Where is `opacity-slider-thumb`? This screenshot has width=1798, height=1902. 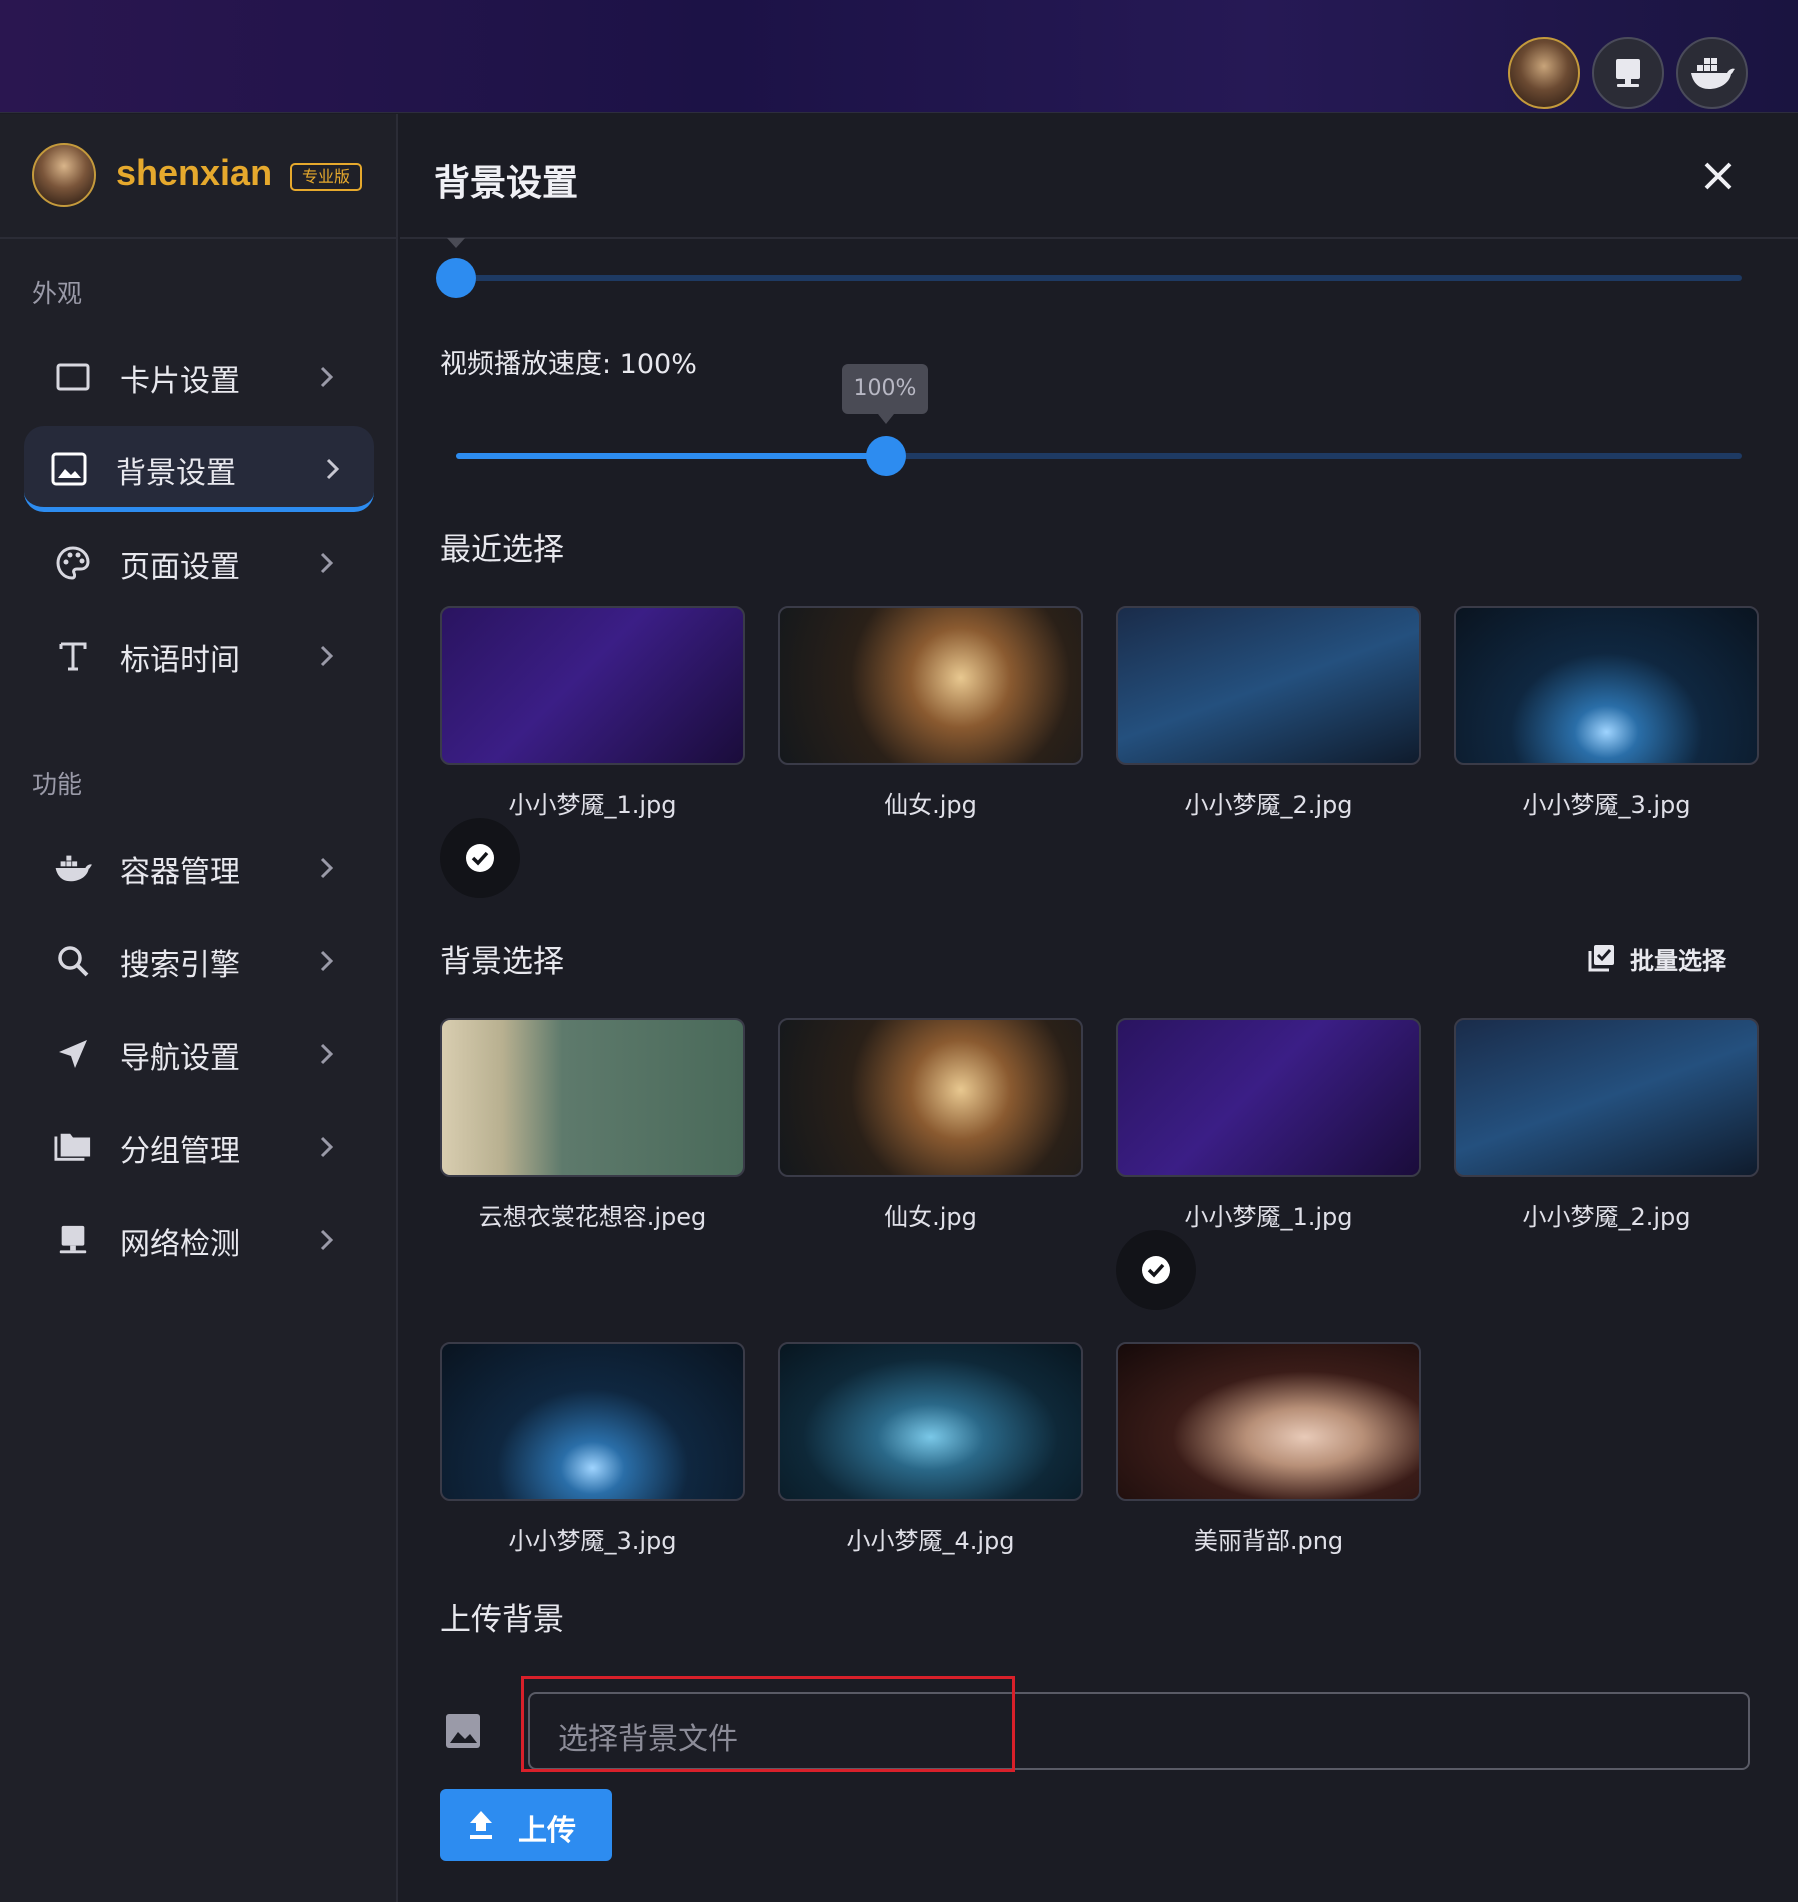
opacity-slider-thumb is located at coordinates (456, 278).